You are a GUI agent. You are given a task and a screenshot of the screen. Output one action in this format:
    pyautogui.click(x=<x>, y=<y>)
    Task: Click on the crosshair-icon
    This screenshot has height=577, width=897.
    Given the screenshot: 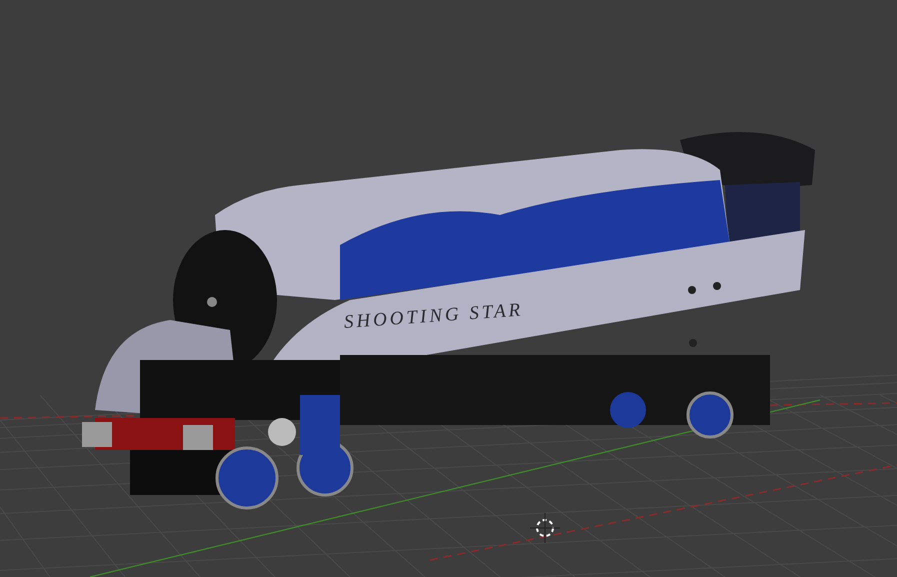 What is the action you would take?
    pyautogui.click(x=545, y=528)
    